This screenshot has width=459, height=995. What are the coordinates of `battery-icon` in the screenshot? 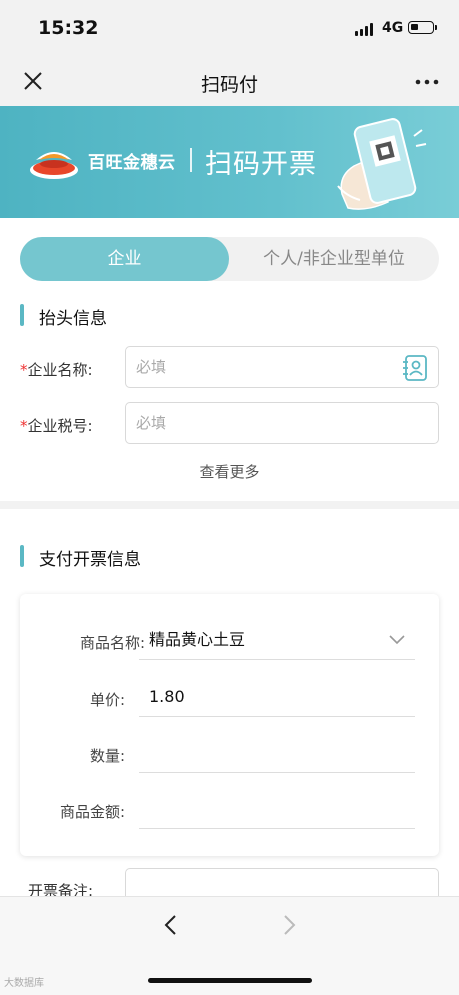 It's located at (422, 27).